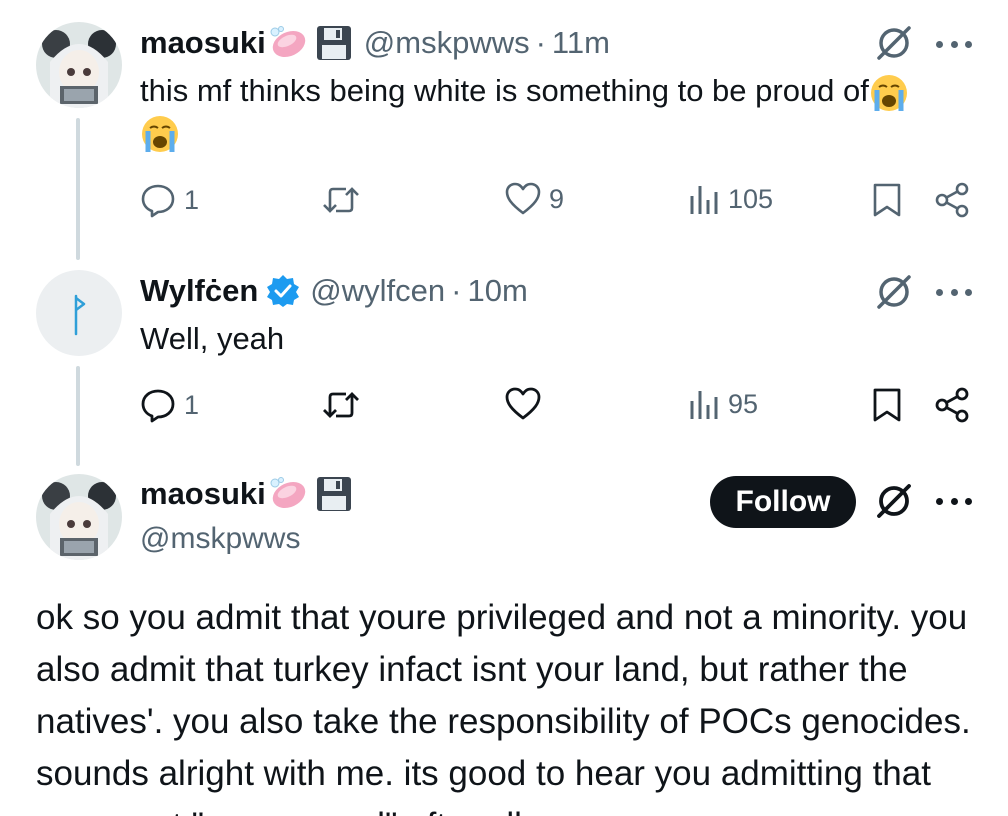 The width and height of the screenshot is (1008, 816). What do you see at coordinates (377, 291) in the screenshot?
I see `handle: @wylfcen` at bounding box center [377, 291].